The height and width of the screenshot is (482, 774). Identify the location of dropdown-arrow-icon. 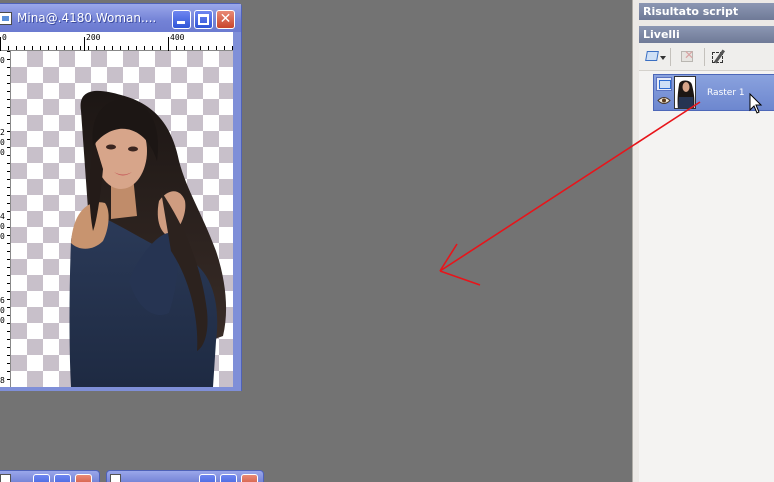
(663, 58).